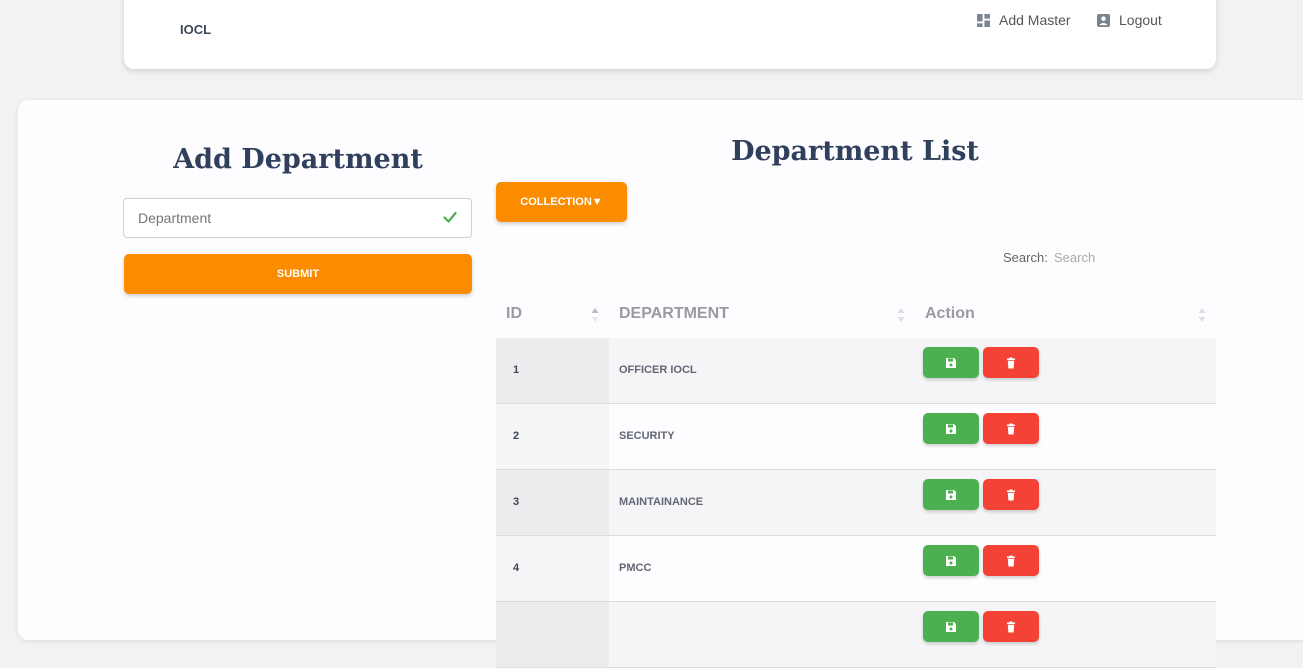 Image resolution: width=1303 pixels, height=668 pixels. Describe the element at coordinates (856, 569) in the screenshot. I see `table-row: 4 PMCC` at that location.